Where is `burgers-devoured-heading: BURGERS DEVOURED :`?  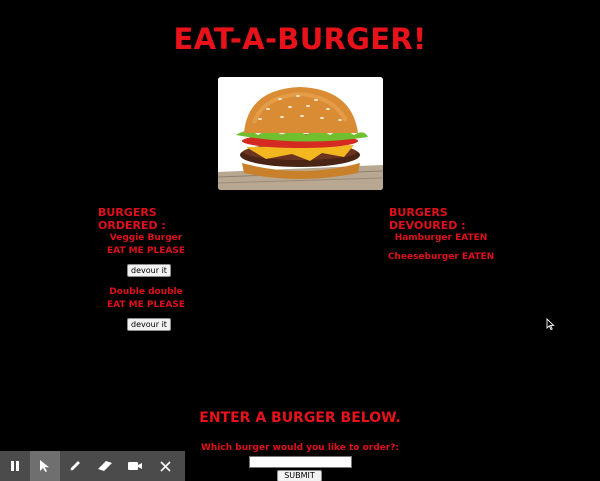
burgers-devoured-heading: BURGERS DEVOURED : is located at coordinates (427, 219).